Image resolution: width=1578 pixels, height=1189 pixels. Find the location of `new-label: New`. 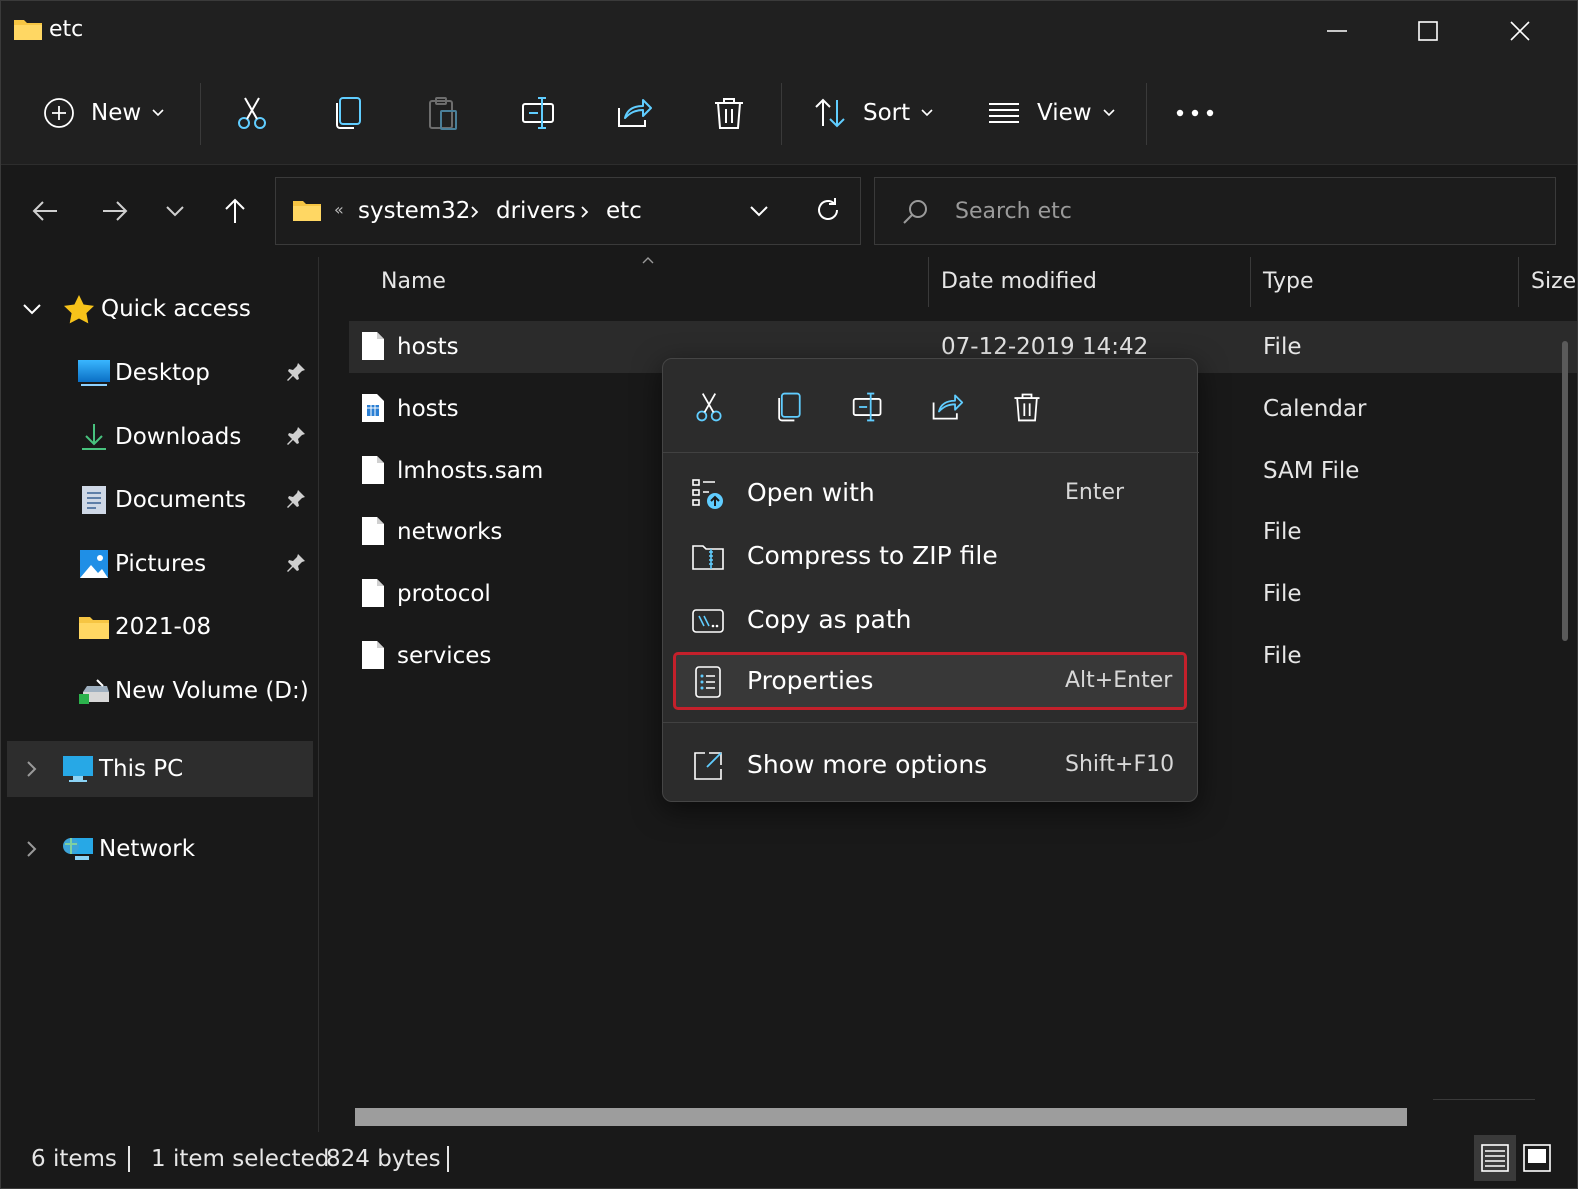

new-label: New is located at coordinates (116, 113).